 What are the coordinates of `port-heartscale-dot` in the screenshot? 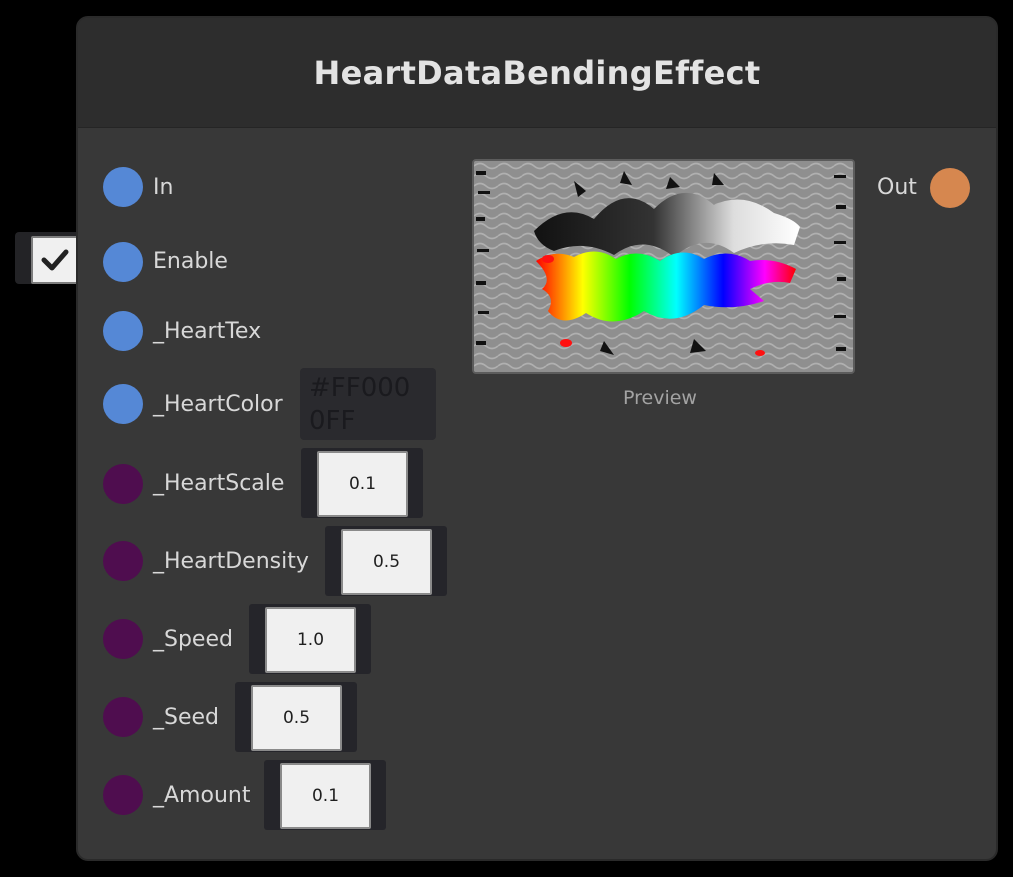 It's located at (123, 484).